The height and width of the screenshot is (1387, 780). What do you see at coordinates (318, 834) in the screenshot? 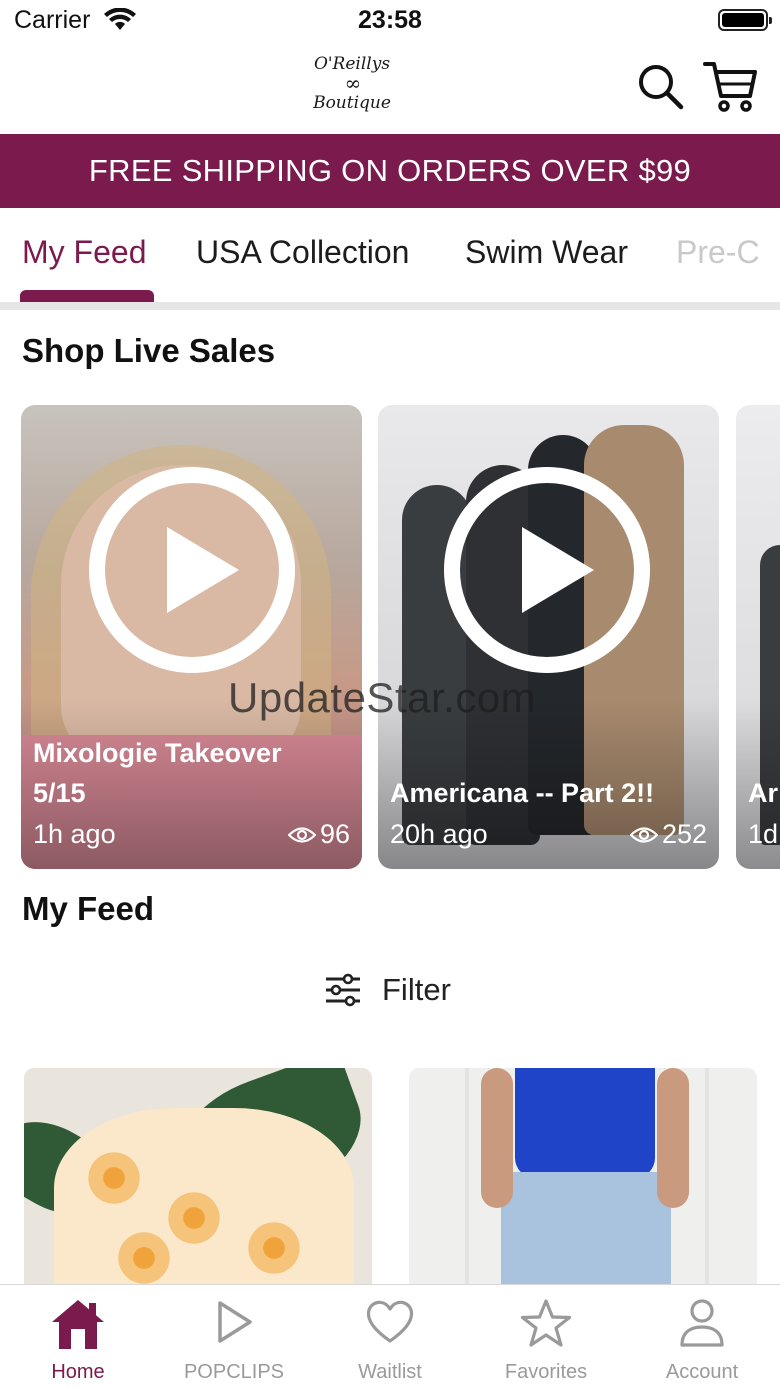
I see `live-sale-views: 96` at bounding box center [318, 834].